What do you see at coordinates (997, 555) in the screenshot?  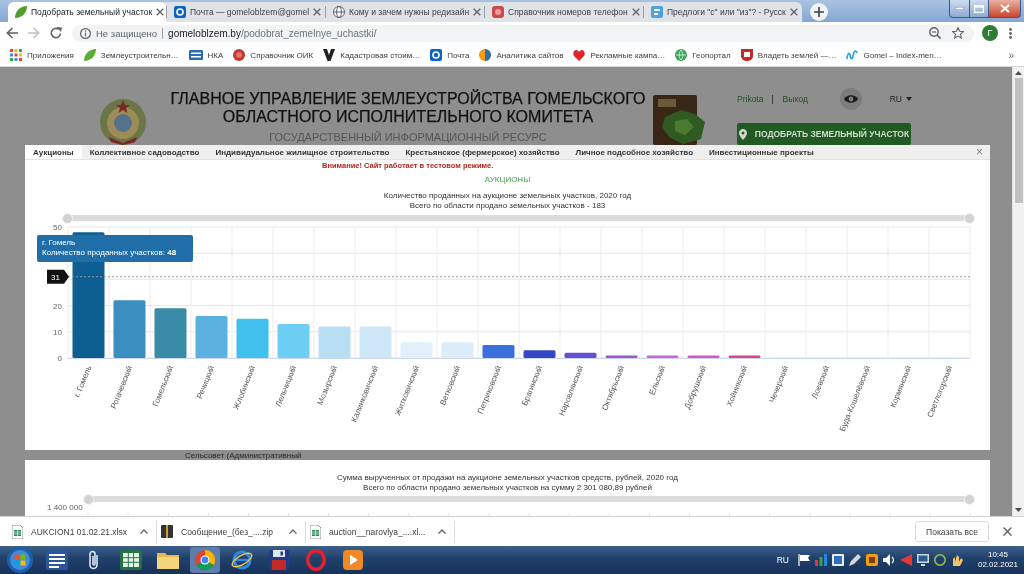 I see `clock-time: 10:45` at bounding box center [997, 555].